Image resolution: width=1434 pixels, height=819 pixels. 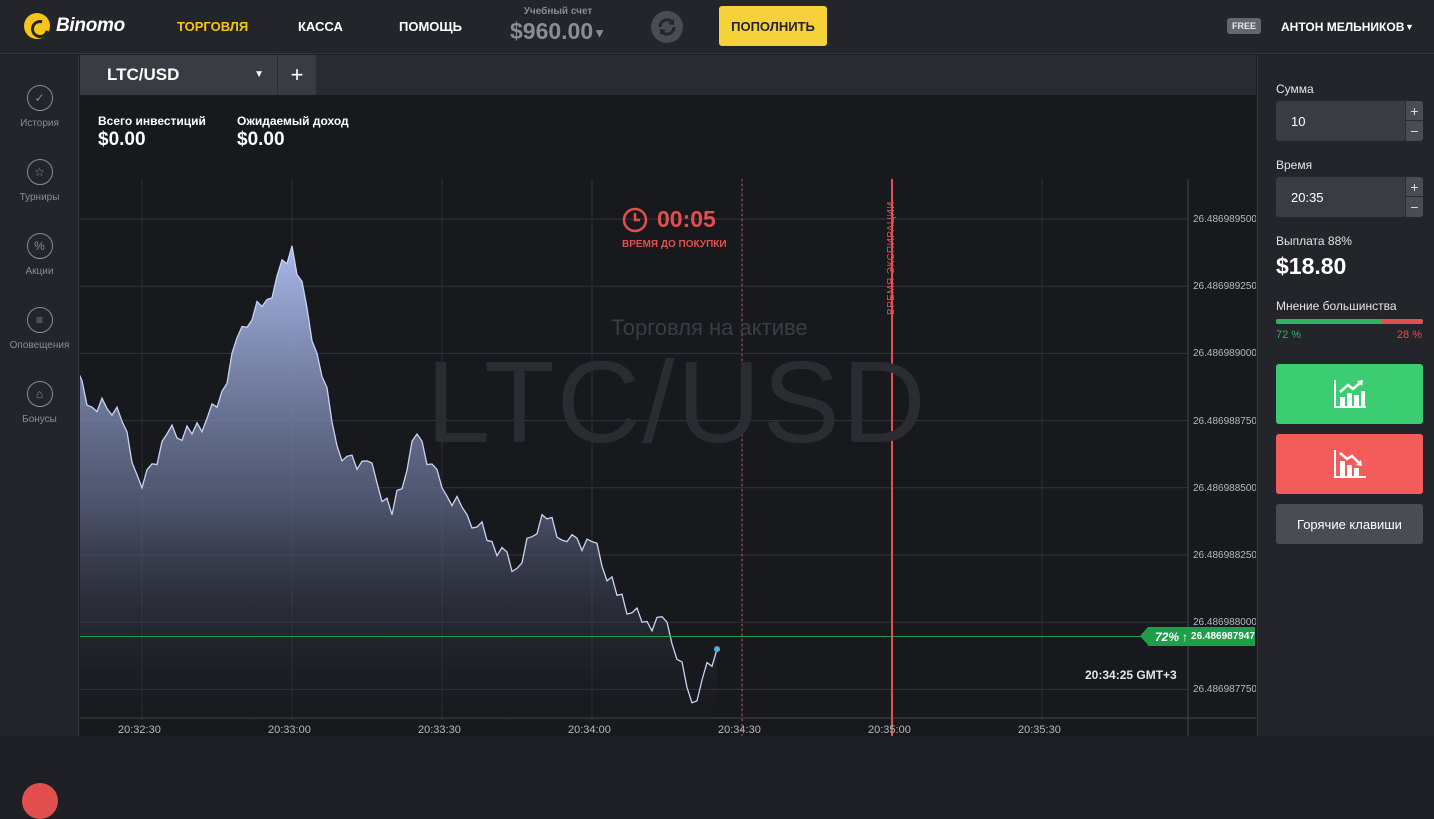 I want to click on sentiment-down-percent: 28 %, so click(x=1409, y=335).